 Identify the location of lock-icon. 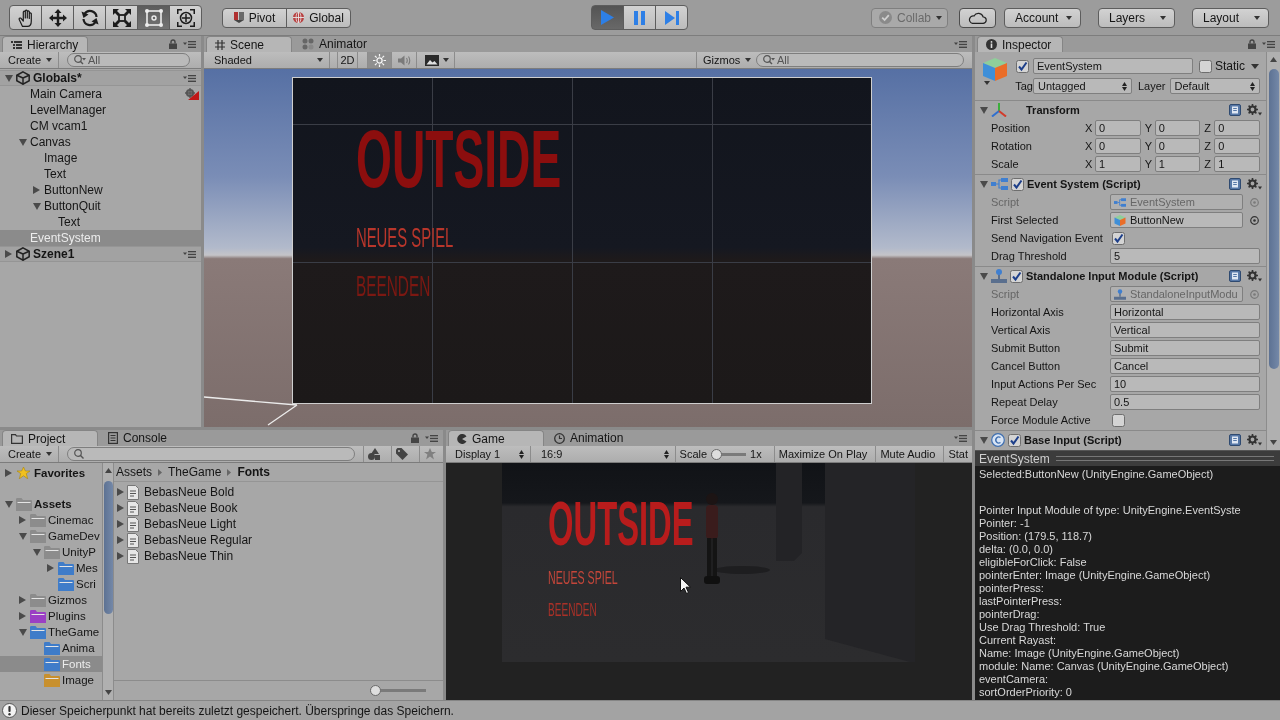
(1252, 44).